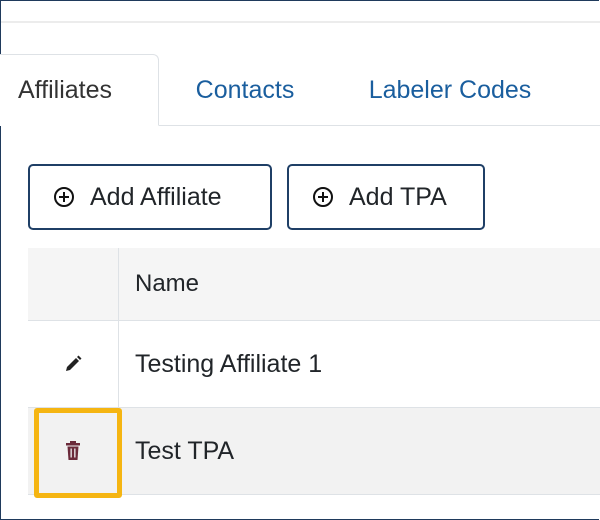 The height and width of the screenshot is (520, 600). What do you see at coordinates (359, 284) in the screenshot?
I see `name-column-header: Name` at bounding box center [359, 284].